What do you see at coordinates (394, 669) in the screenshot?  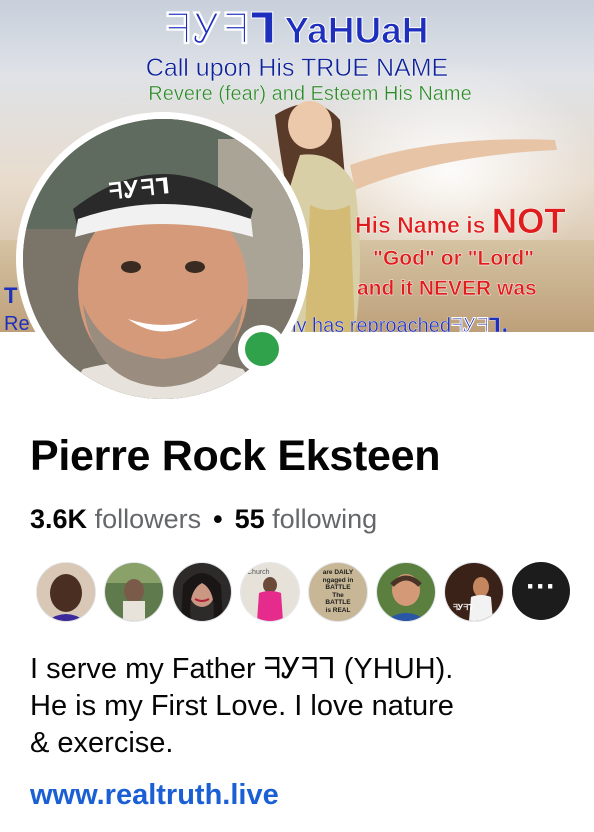 I see `bio-line-1-post: (YHUH).` at bounding box center [394, 669].